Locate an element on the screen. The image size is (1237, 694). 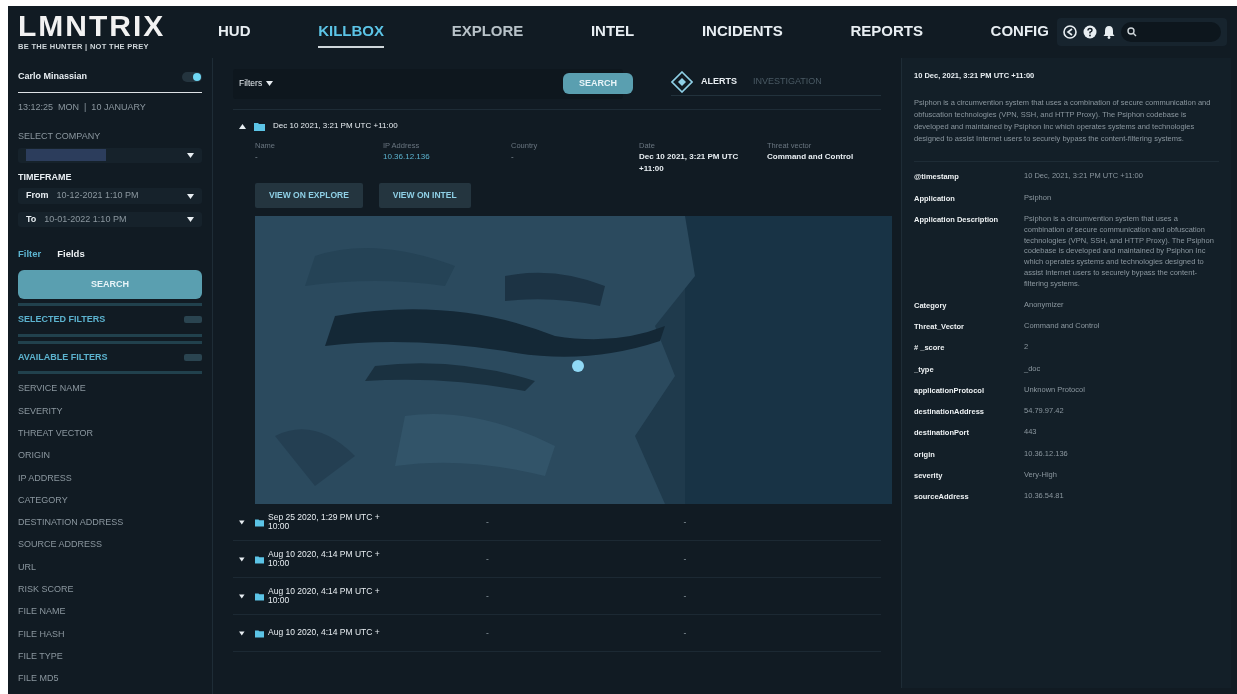
user-name: Carlo Minassian is located at coordinates (53, 76).